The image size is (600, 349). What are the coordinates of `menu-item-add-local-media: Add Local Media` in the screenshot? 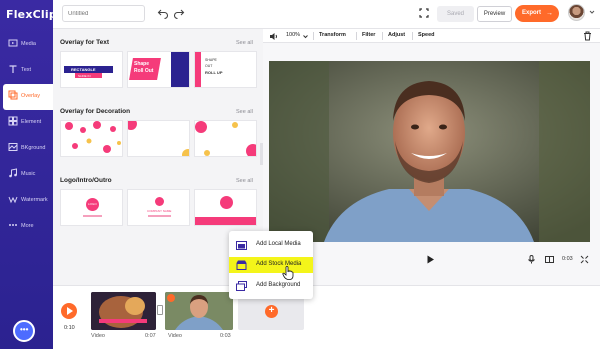 It's located at (271, 245).